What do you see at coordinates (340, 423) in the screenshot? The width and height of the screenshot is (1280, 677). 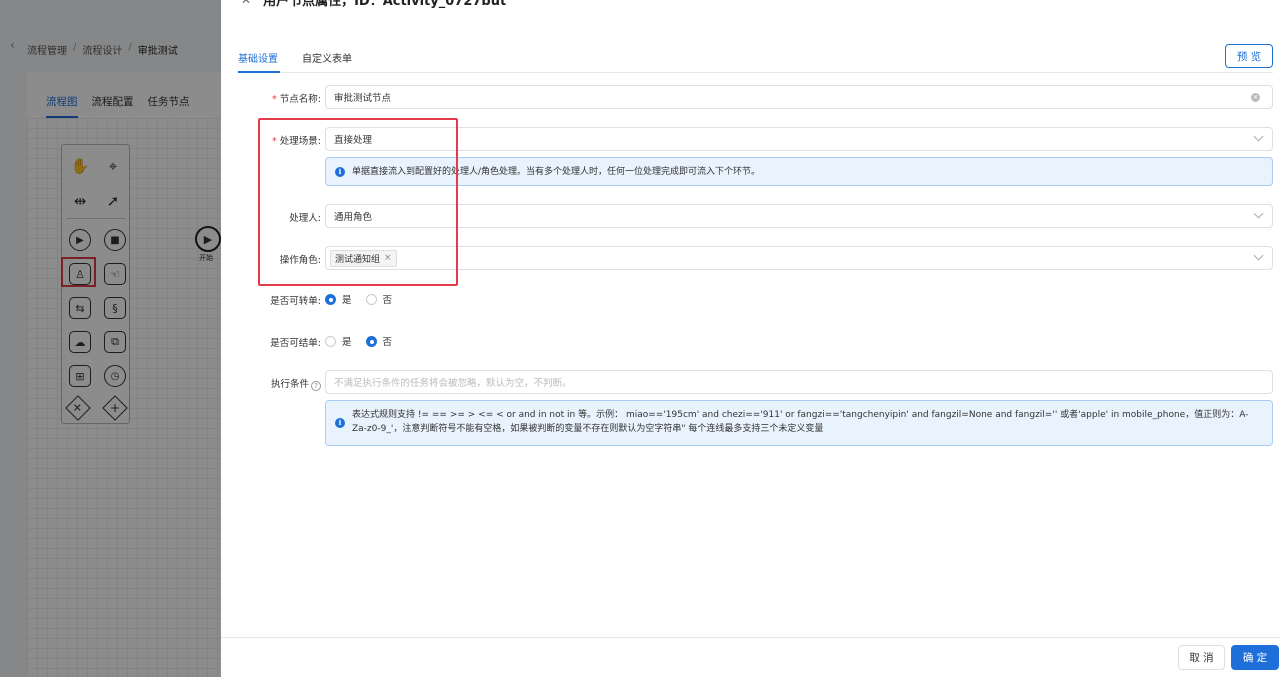 I see `info-icon: i` at bounding box center [340, 423].